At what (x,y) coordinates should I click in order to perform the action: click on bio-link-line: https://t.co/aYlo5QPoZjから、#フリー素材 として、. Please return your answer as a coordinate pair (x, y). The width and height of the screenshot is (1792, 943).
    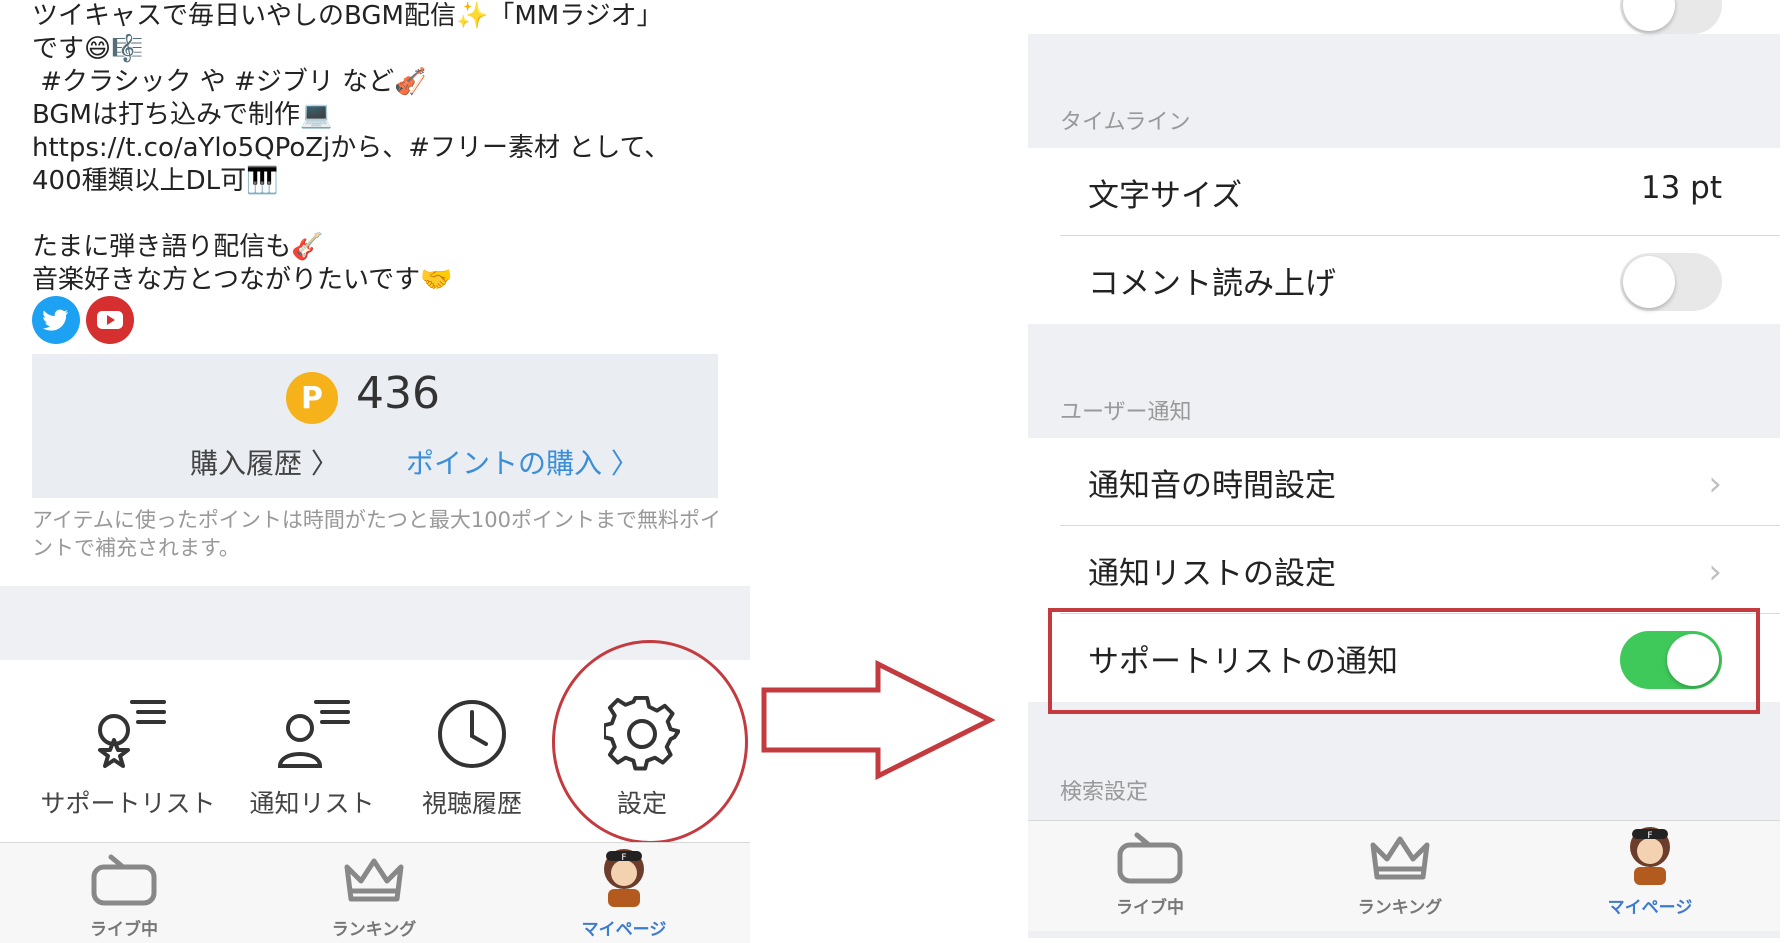
    Looking at the image, I should click on (382, 148).